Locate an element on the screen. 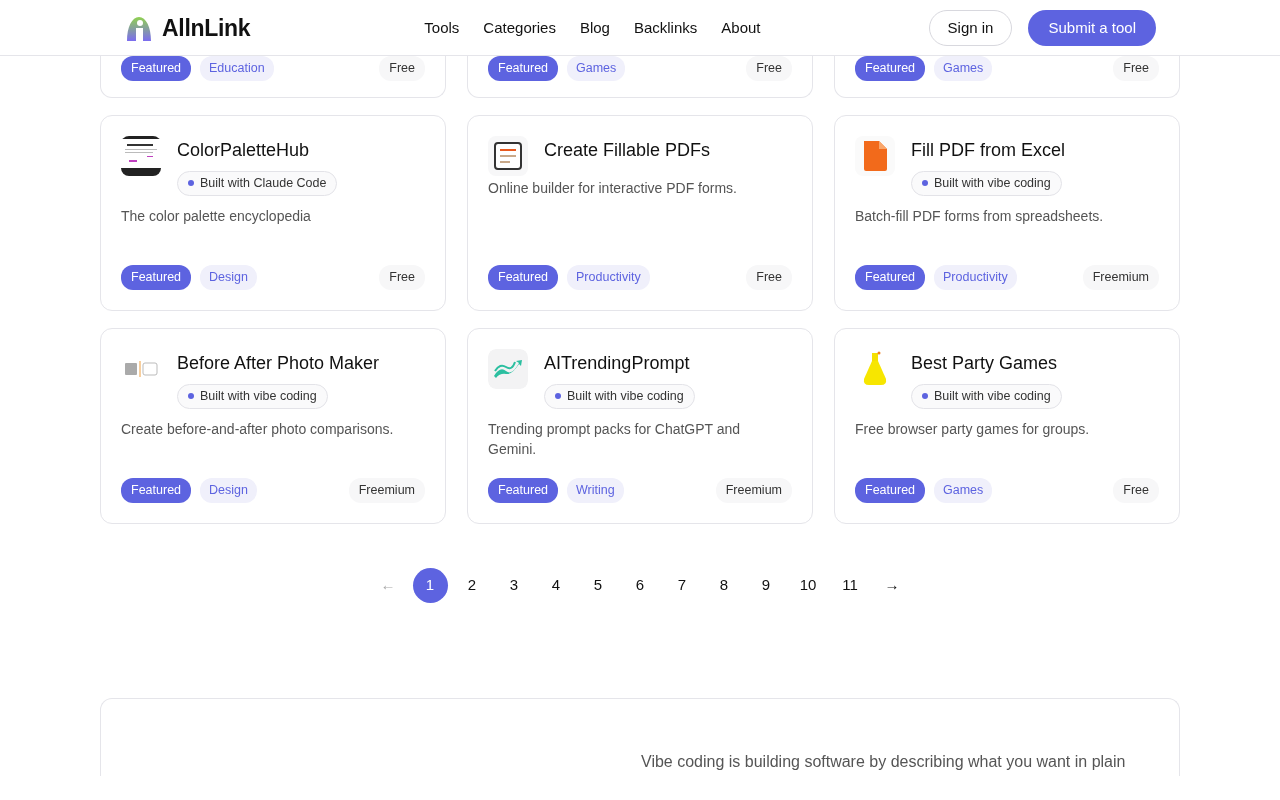 This screenshot has width=1280, height=800. tool-name: Create Fillable PDFs is located at coordinates (627, 150).